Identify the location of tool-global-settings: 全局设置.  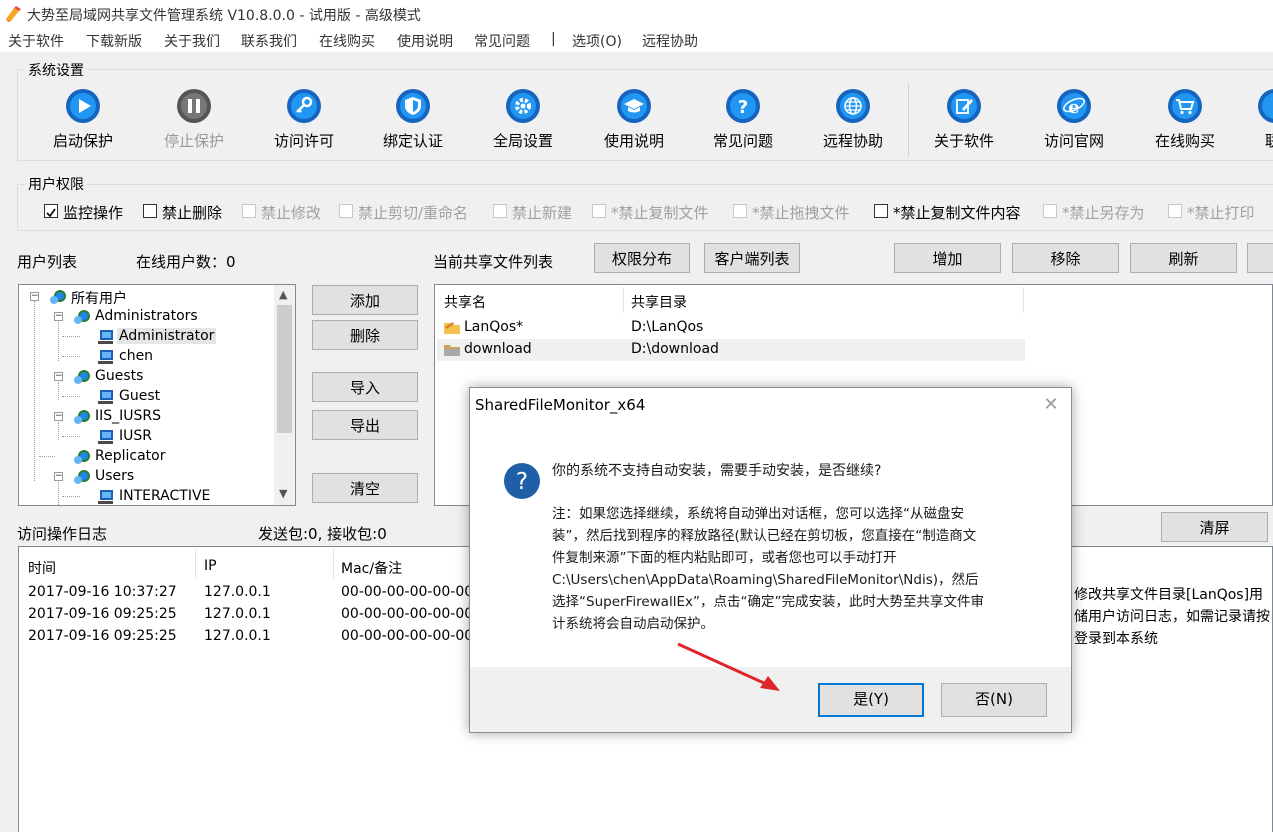
(523, 120).